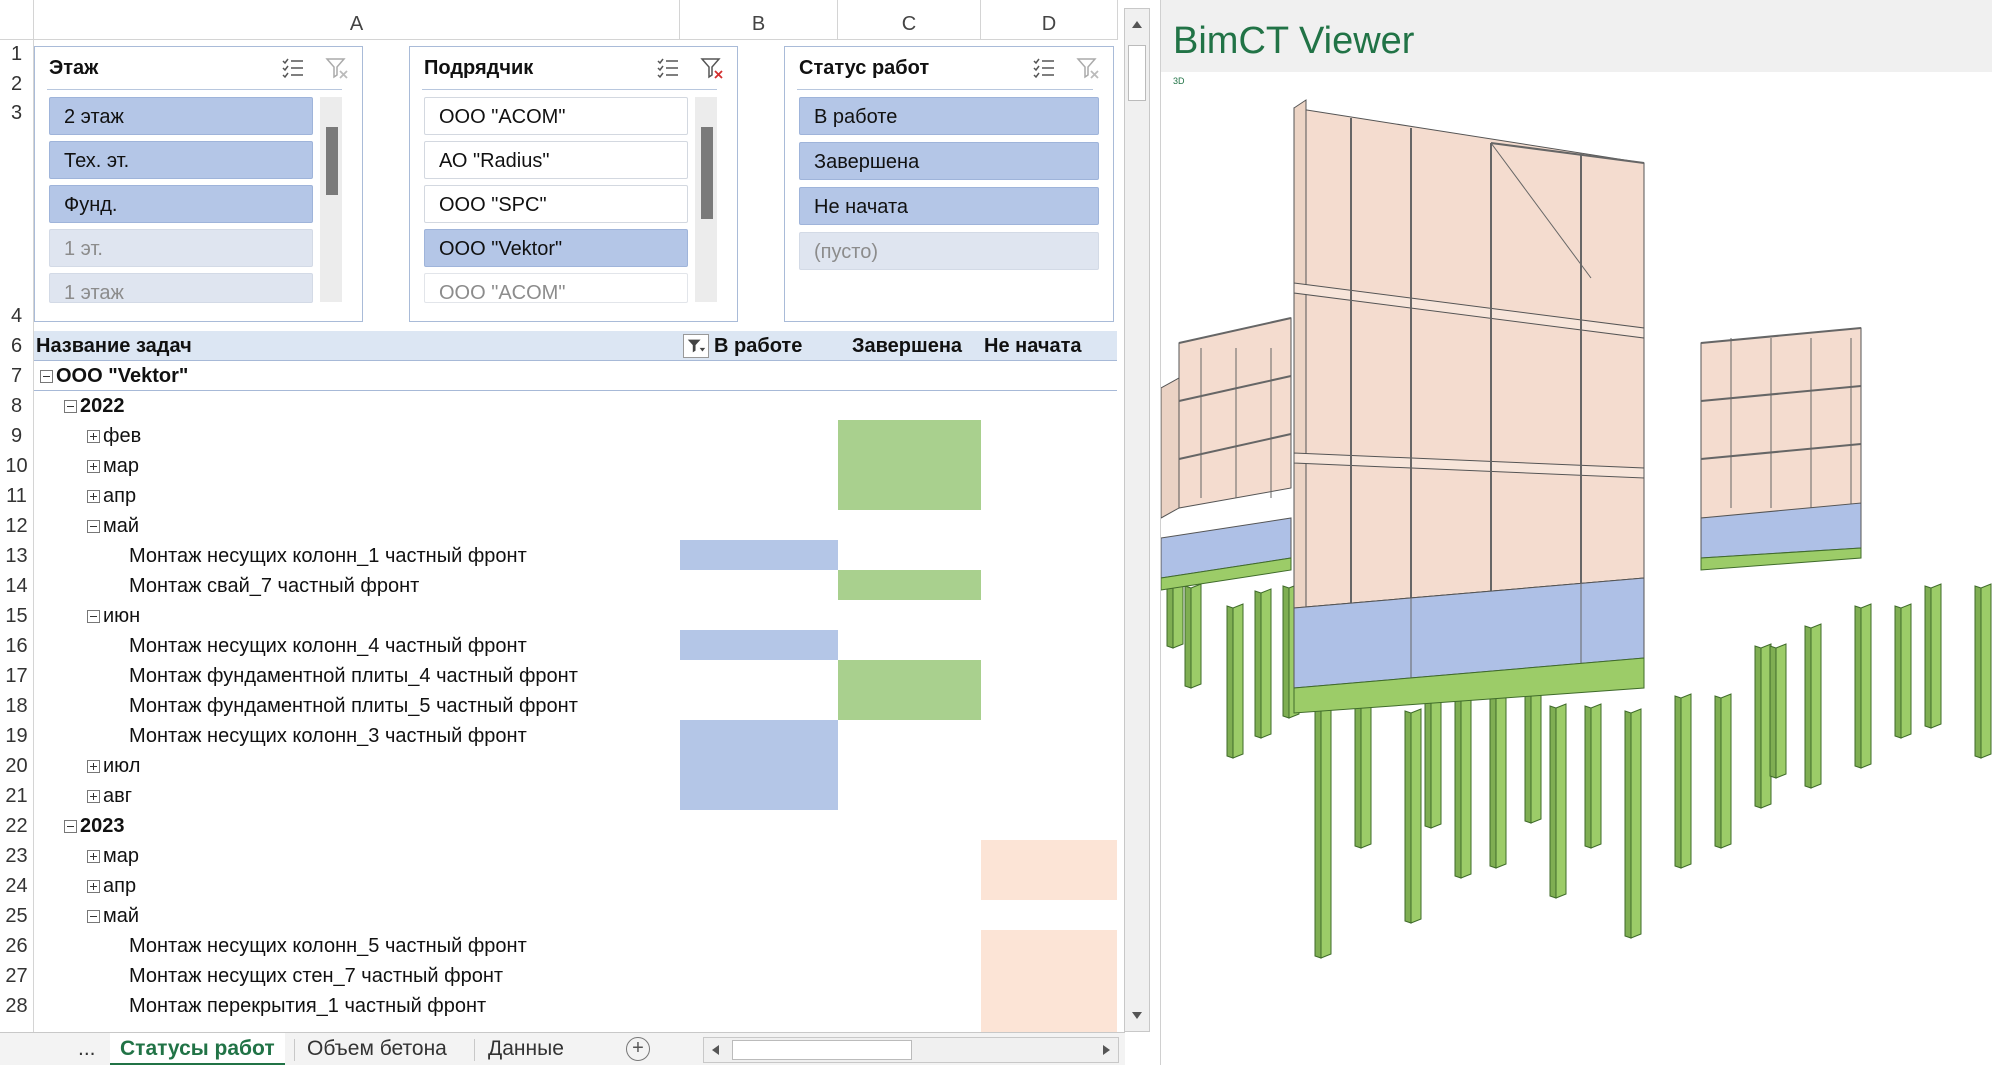 This screenshot has height=1065, width=1992. I want to click on pivot-row-task: Монтаж несущих стен_7 частный фронт, so click(316, 976).